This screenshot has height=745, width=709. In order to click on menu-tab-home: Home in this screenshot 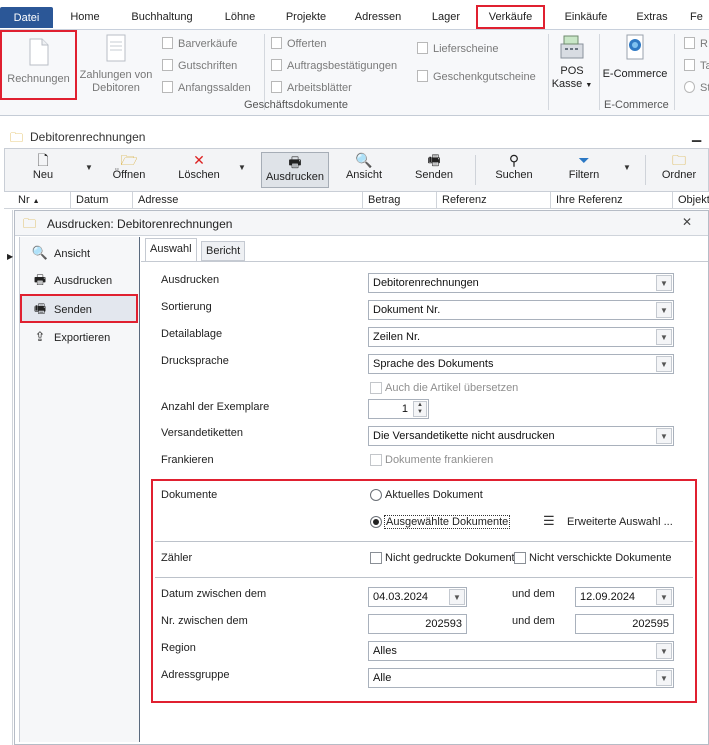, I will do `click(85, 17)`.